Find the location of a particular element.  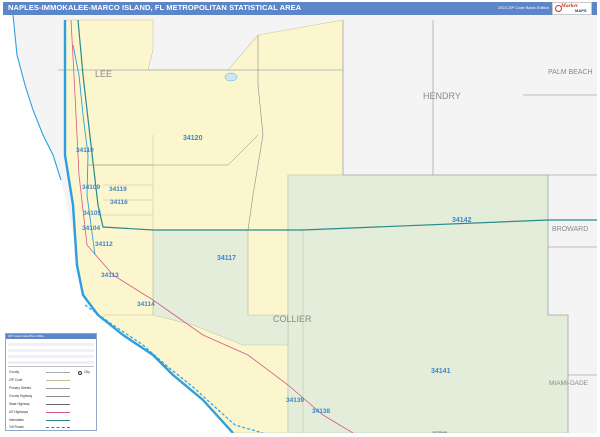

zip-label-34141: 34141 is located at coordinates (441, 371).